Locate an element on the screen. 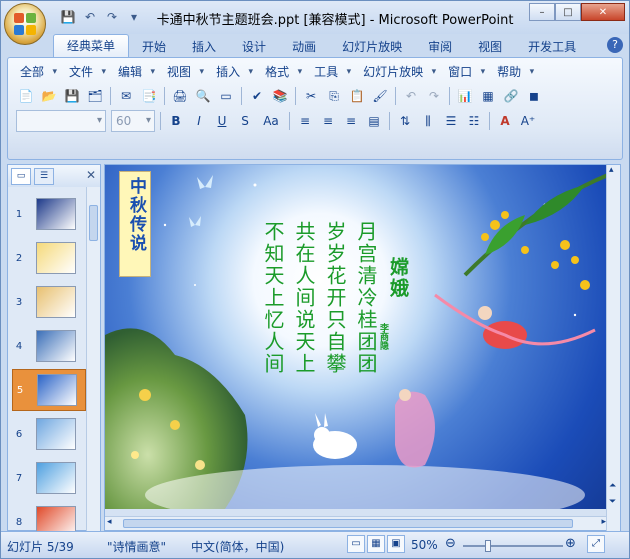 This screenshot has width=630, height=559. tab-8: 开发工具 is located at coordinates (552, 47).